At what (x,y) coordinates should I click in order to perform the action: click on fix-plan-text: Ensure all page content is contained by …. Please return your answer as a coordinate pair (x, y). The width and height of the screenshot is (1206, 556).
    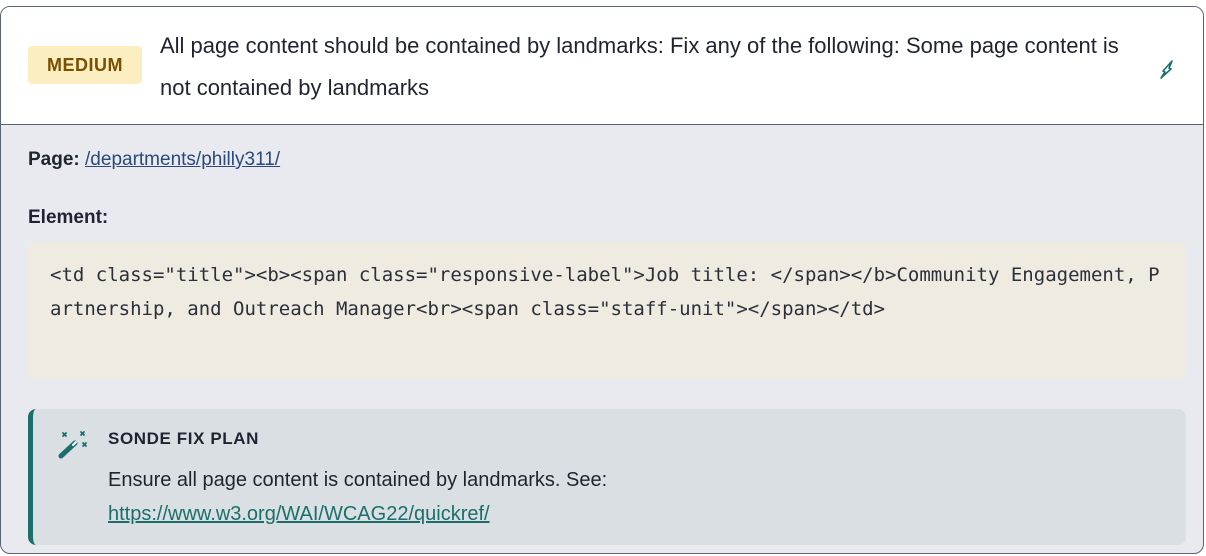
    Looking at the image, I should click on (358, 480).